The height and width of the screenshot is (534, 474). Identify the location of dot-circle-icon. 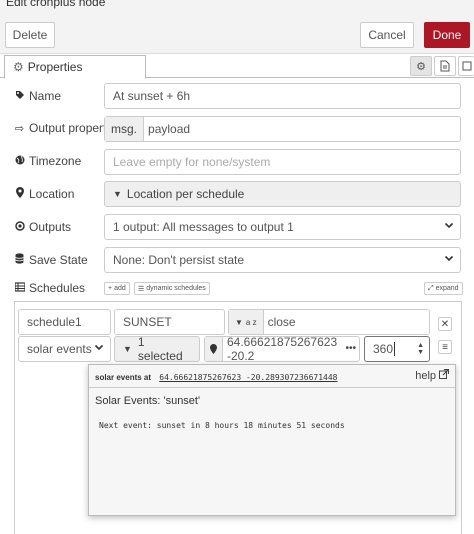
(19, 227).